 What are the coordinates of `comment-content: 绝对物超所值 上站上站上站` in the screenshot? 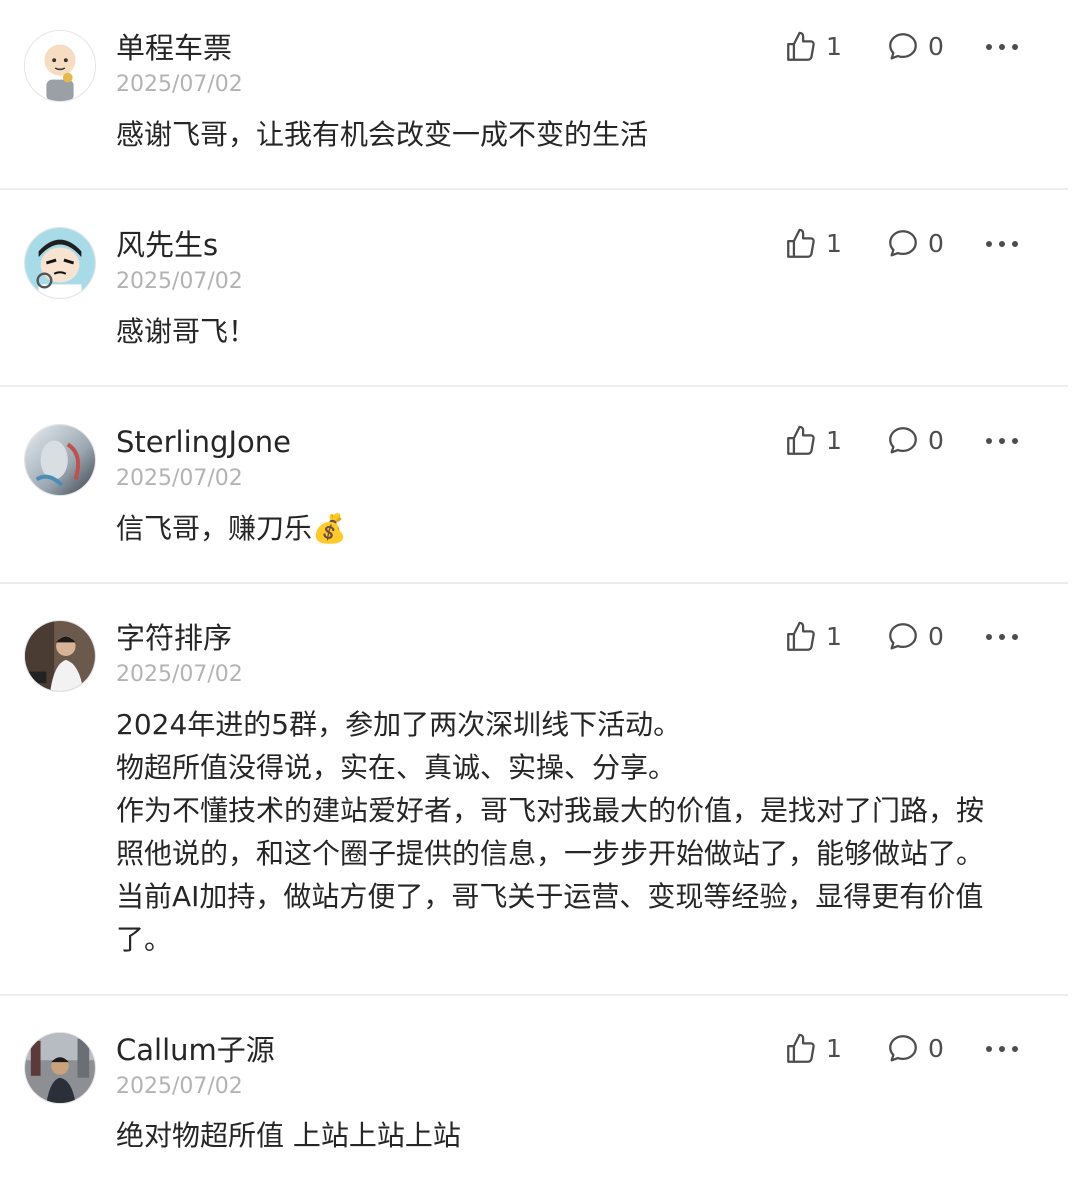 It's located at (571, 1135).